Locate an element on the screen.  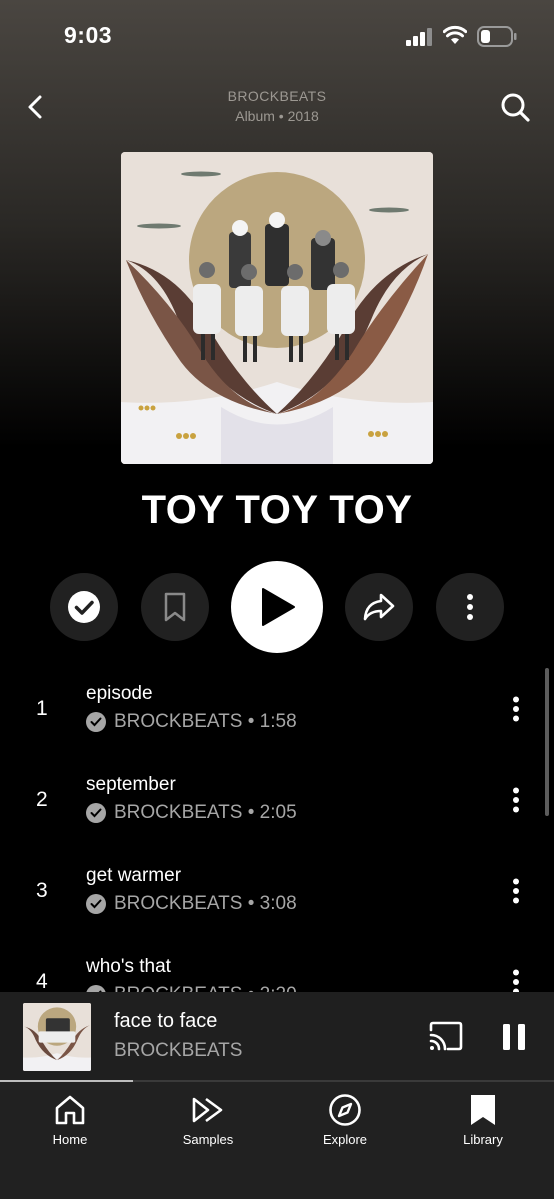
check-circle-icon is located at coordinates (84, 607).